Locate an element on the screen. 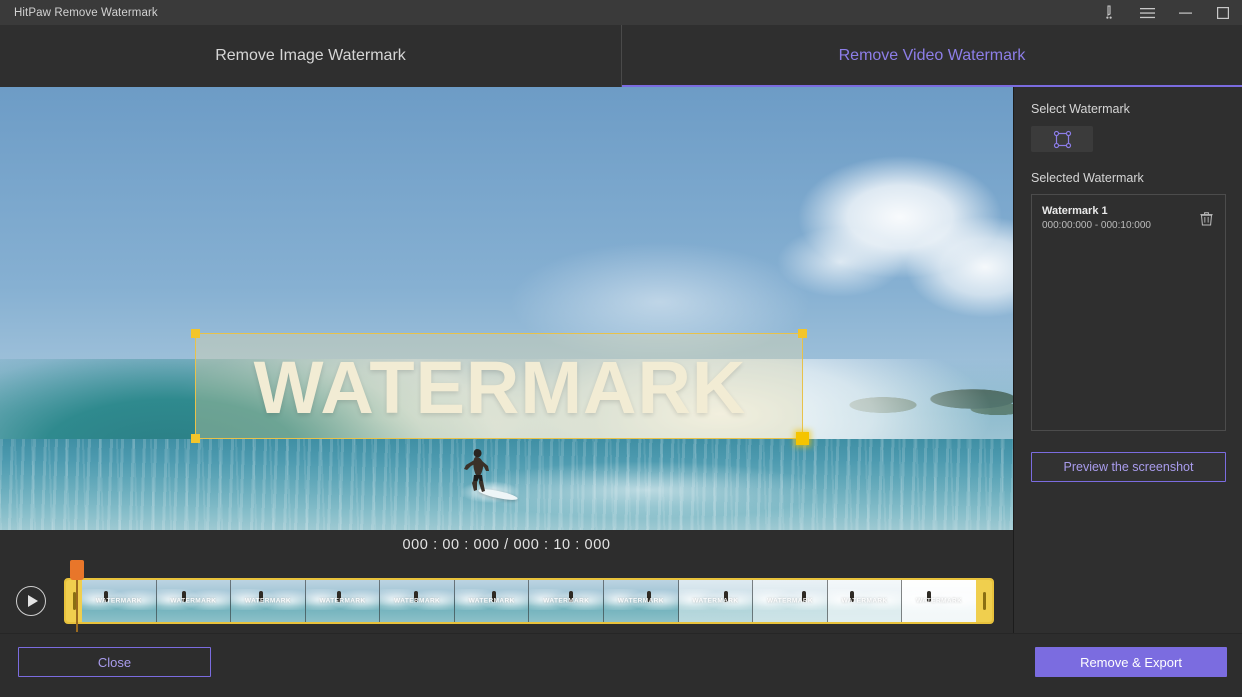 The width and height of the screenshot is (1242, 697). remove-export-button: Remove & Export is located at coordinates (1131, 662).